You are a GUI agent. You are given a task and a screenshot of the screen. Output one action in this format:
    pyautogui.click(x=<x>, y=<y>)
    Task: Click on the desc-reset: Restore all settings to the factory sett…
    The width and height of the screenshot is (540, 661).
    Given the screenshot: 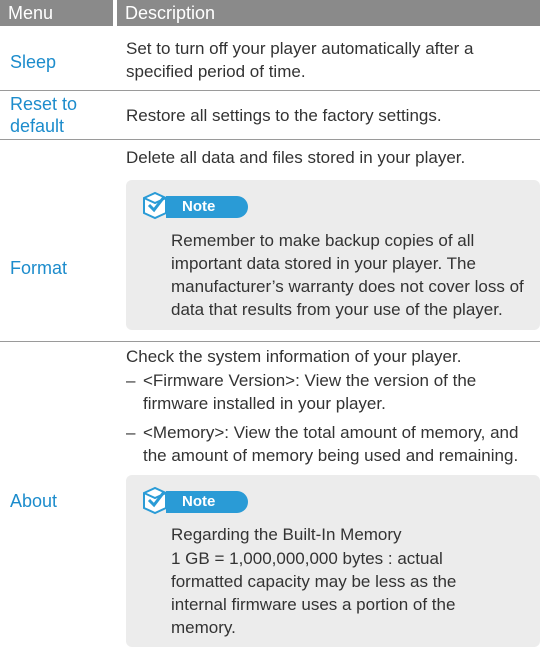 What is the action you would take?
    pyautogui.click(x=284, y=115)
    